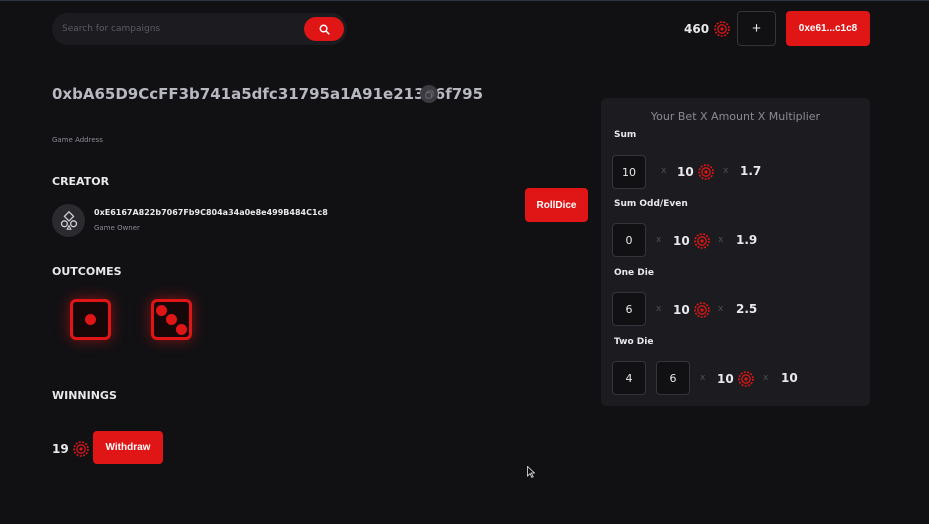 The height and width of the screenshot is (524, 929). What do you see at coordinates (117, 228) in the screenshot?
I see `creator-role: Game Owner` at bounding box center [117, 228].